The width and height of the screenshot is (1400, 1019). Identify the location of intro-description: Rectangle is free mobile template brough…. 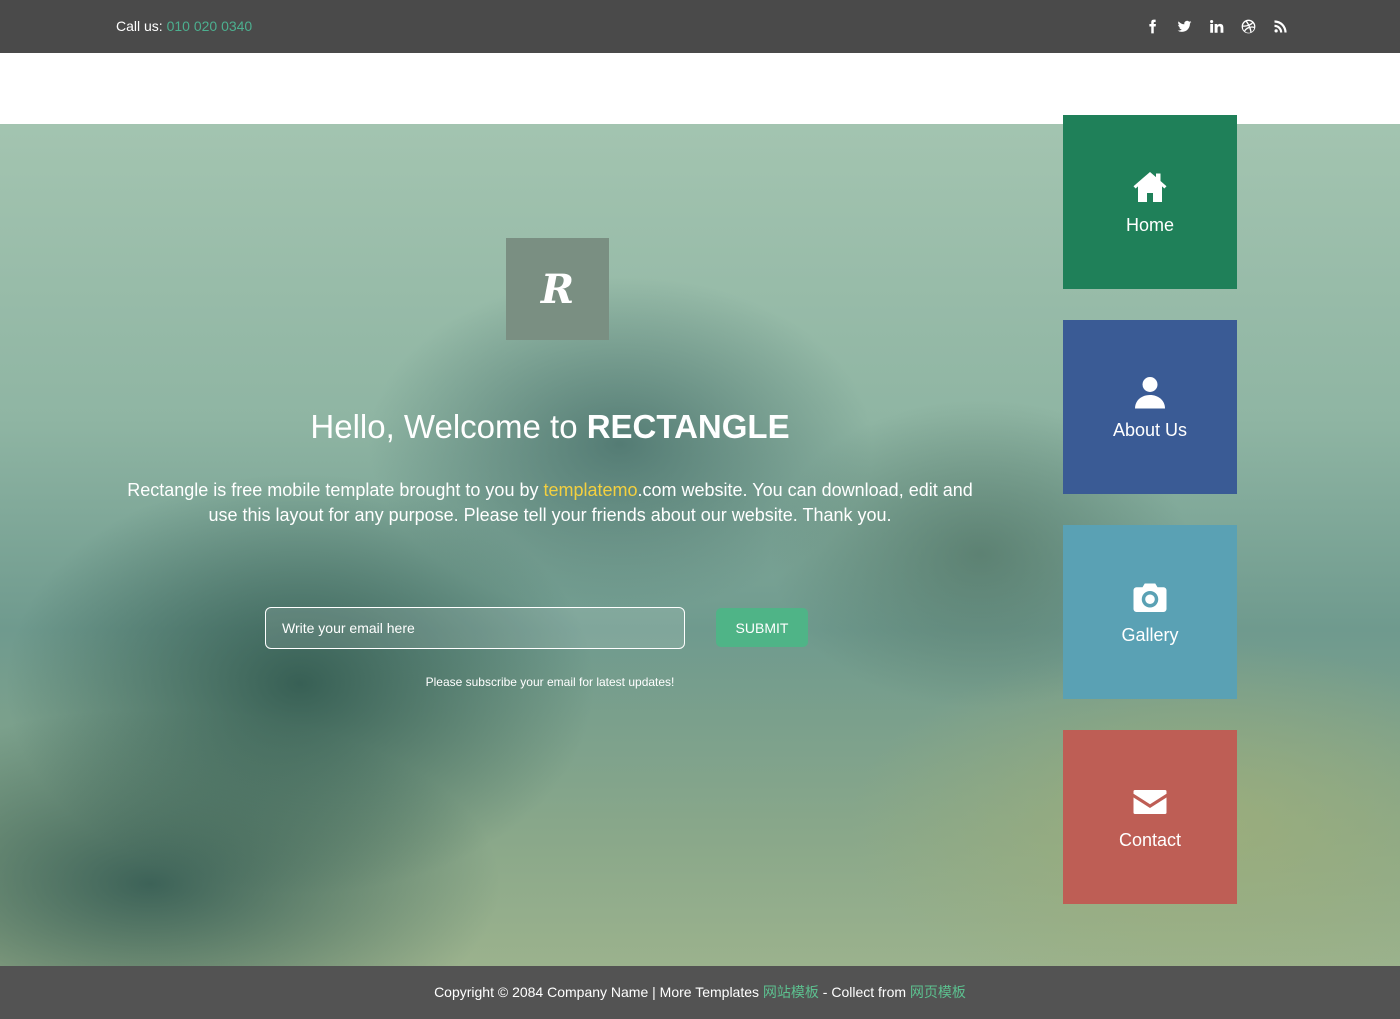
(550, 503).